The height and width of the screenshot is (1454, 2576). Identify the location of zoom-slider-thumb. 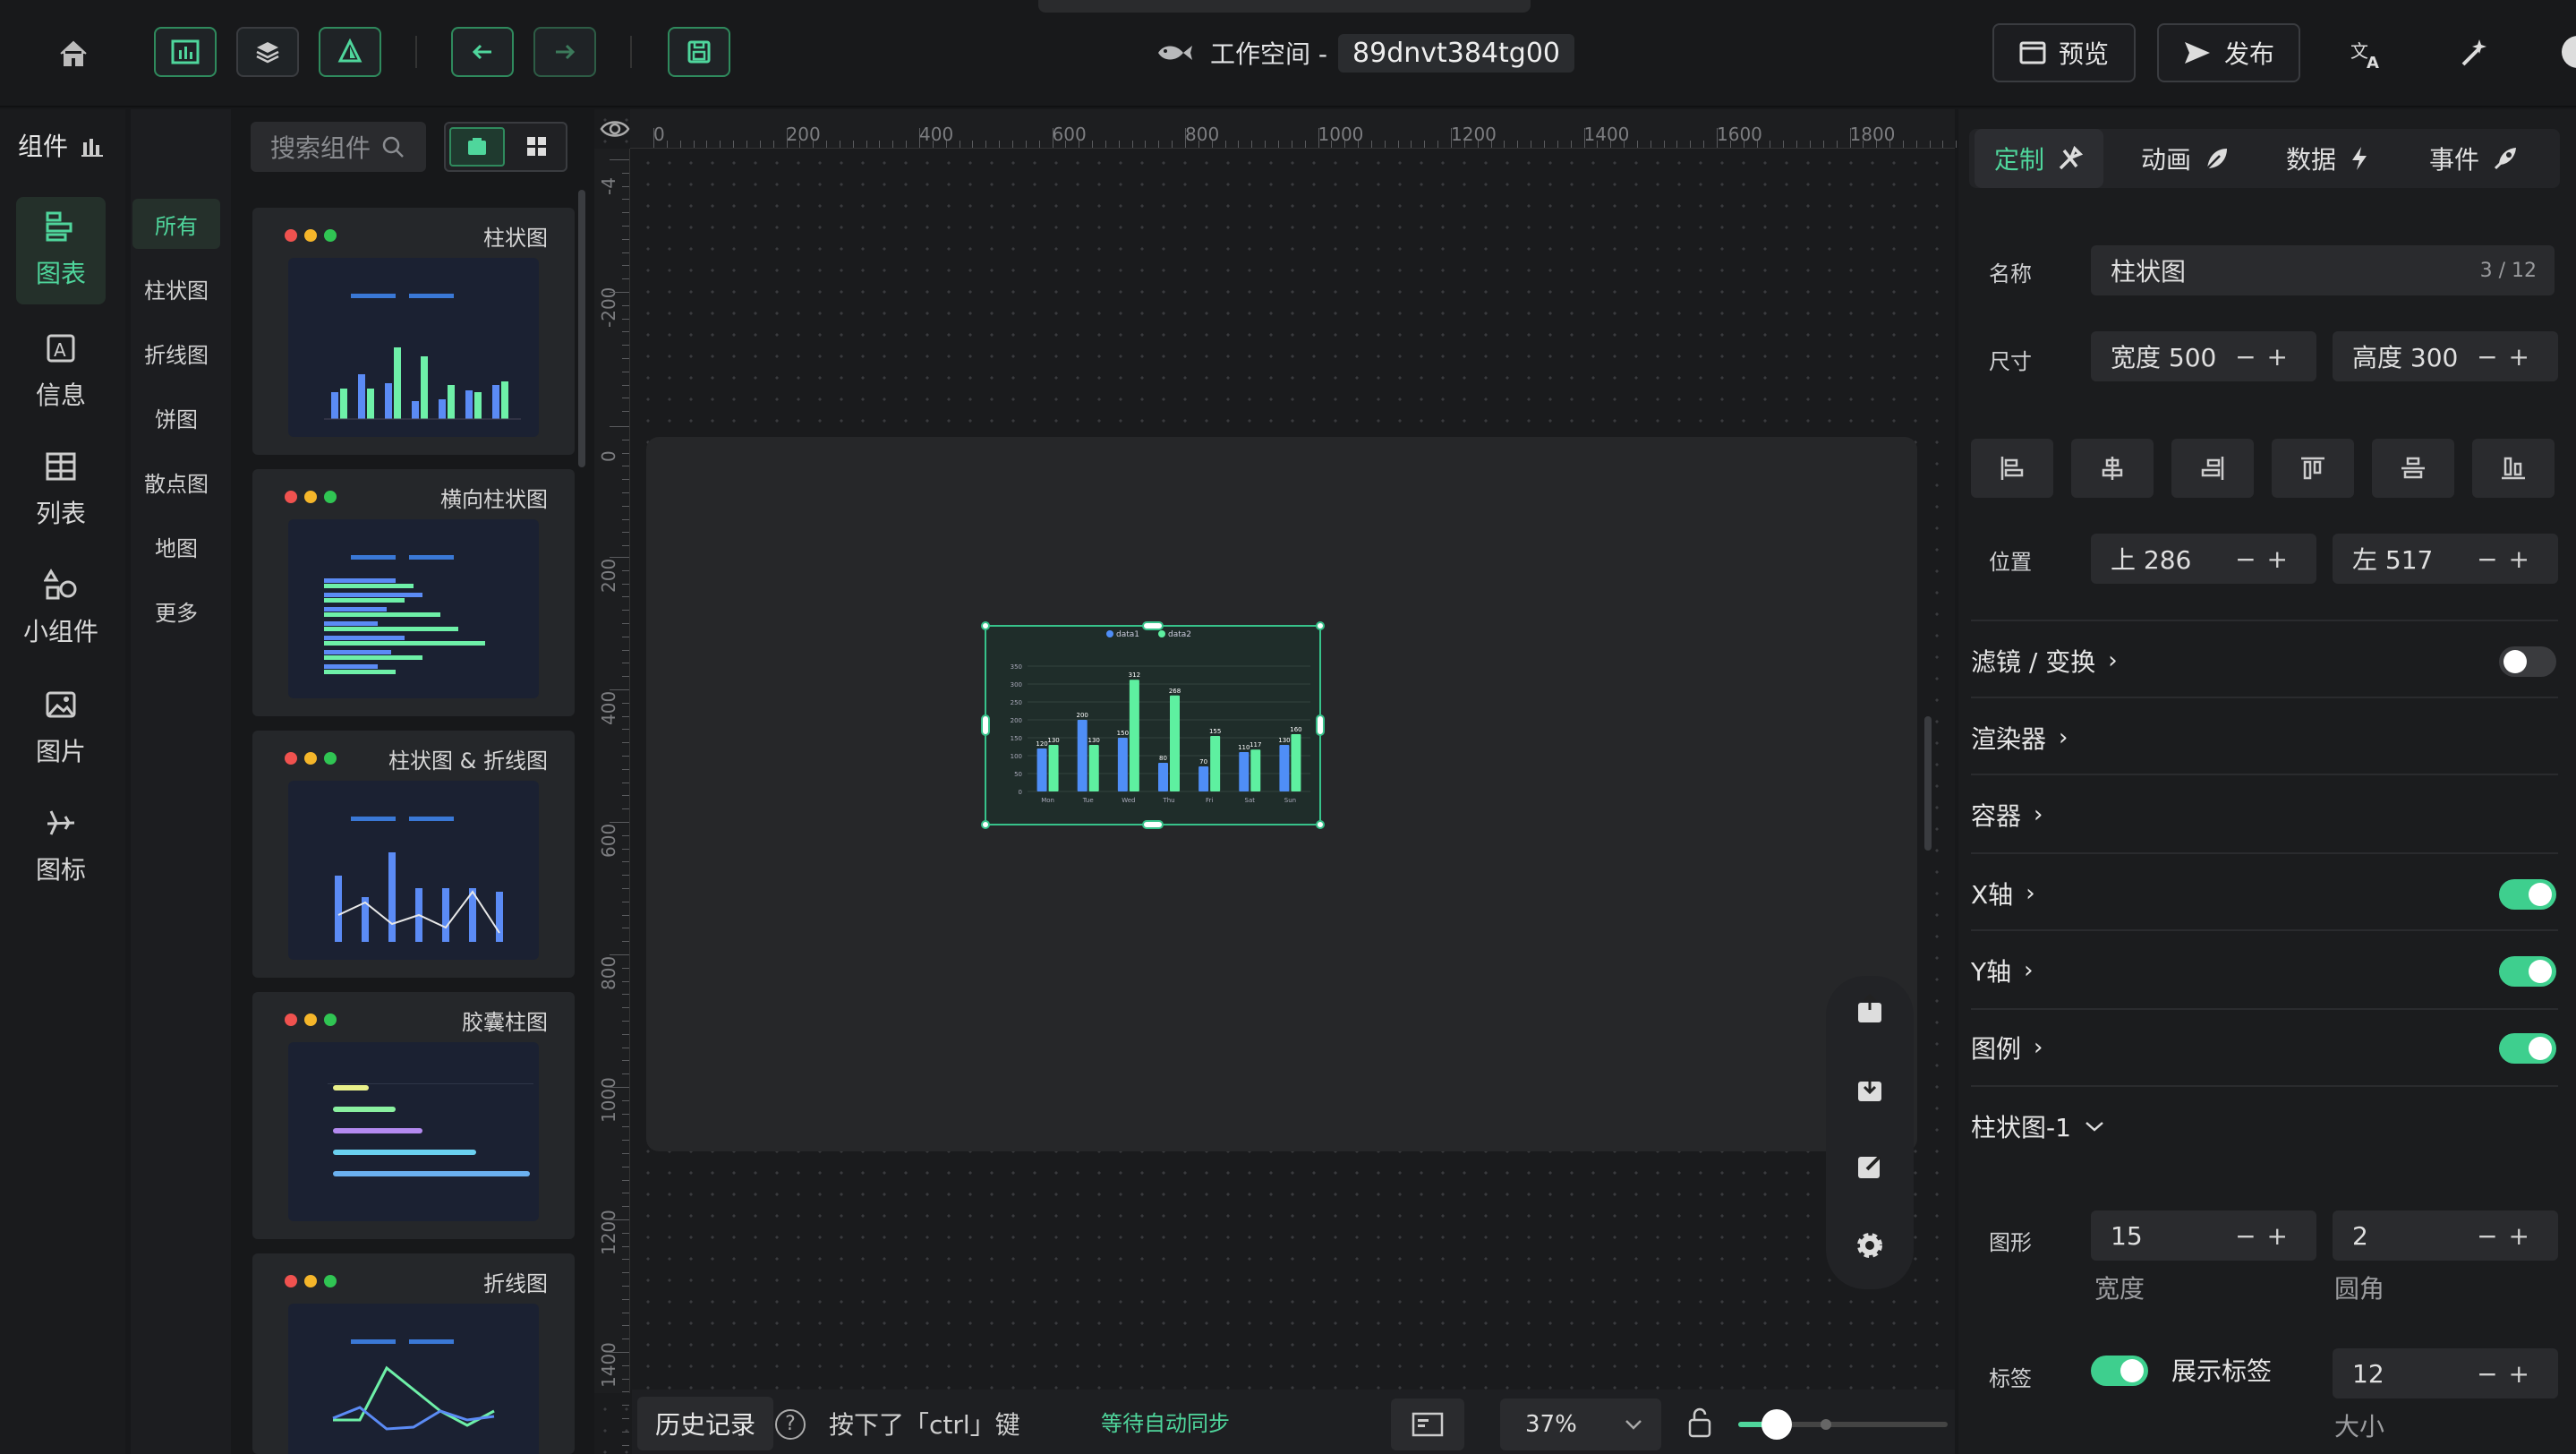
(1776, 1424).